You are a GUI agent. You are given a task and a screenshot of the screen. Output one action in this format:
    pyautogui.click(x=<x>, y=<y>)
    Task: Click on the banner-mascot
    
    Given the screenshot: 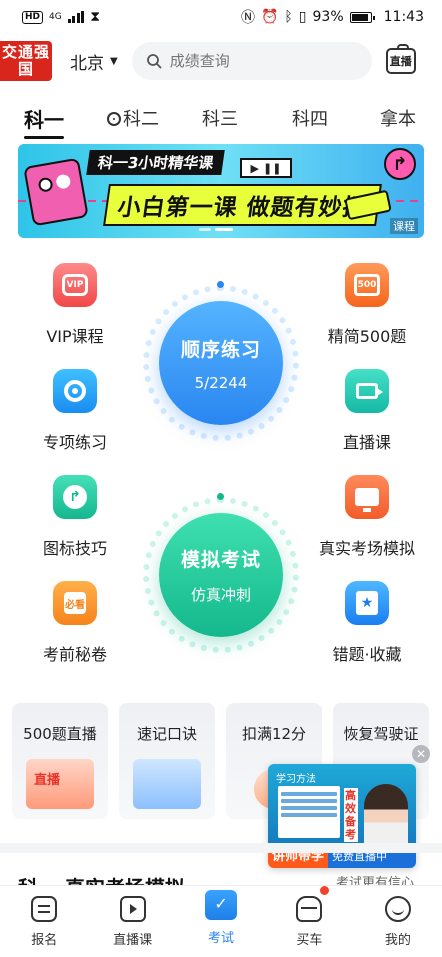 What is the action you would take?
    pyautogui.click(x=56, y=192)
    